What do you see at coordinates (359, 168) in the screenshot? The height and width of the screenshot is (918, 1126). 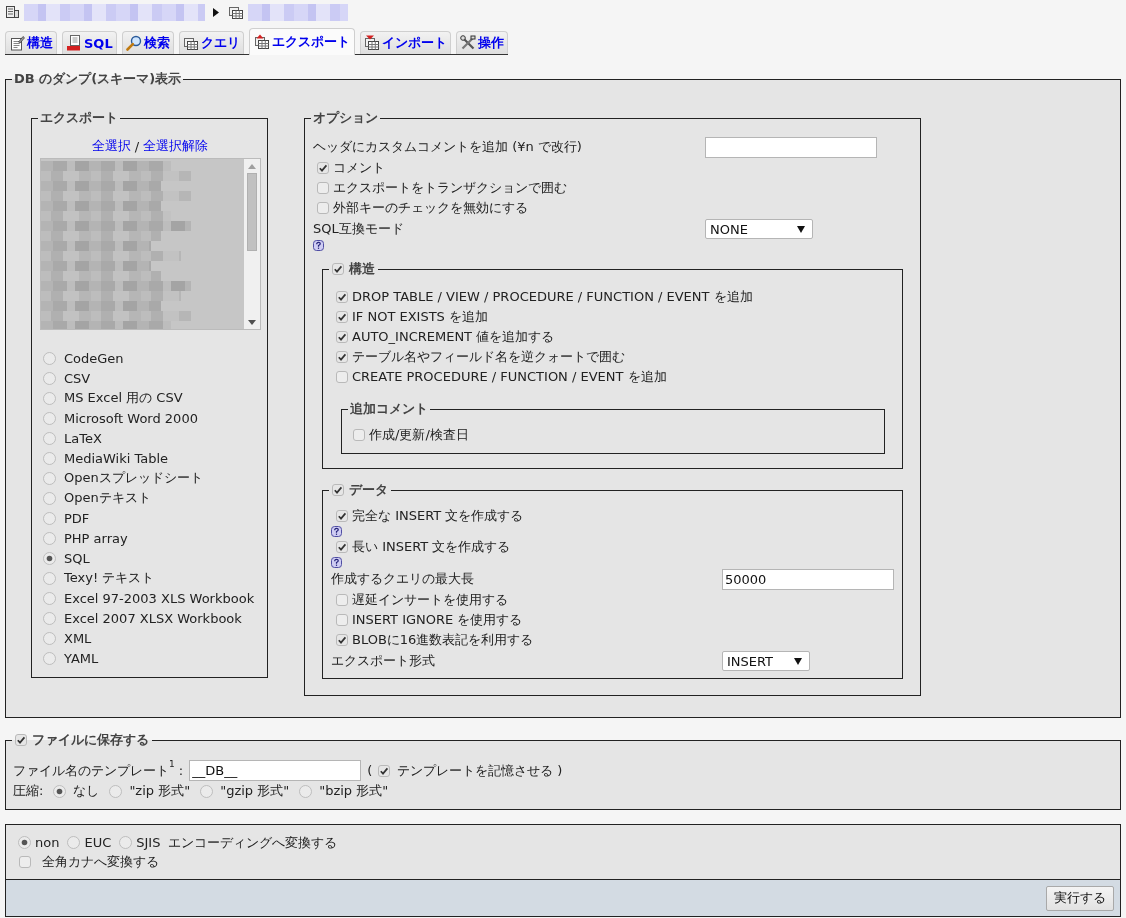 I see `checkbox-label: コメント` at bounding box center [359, 168].